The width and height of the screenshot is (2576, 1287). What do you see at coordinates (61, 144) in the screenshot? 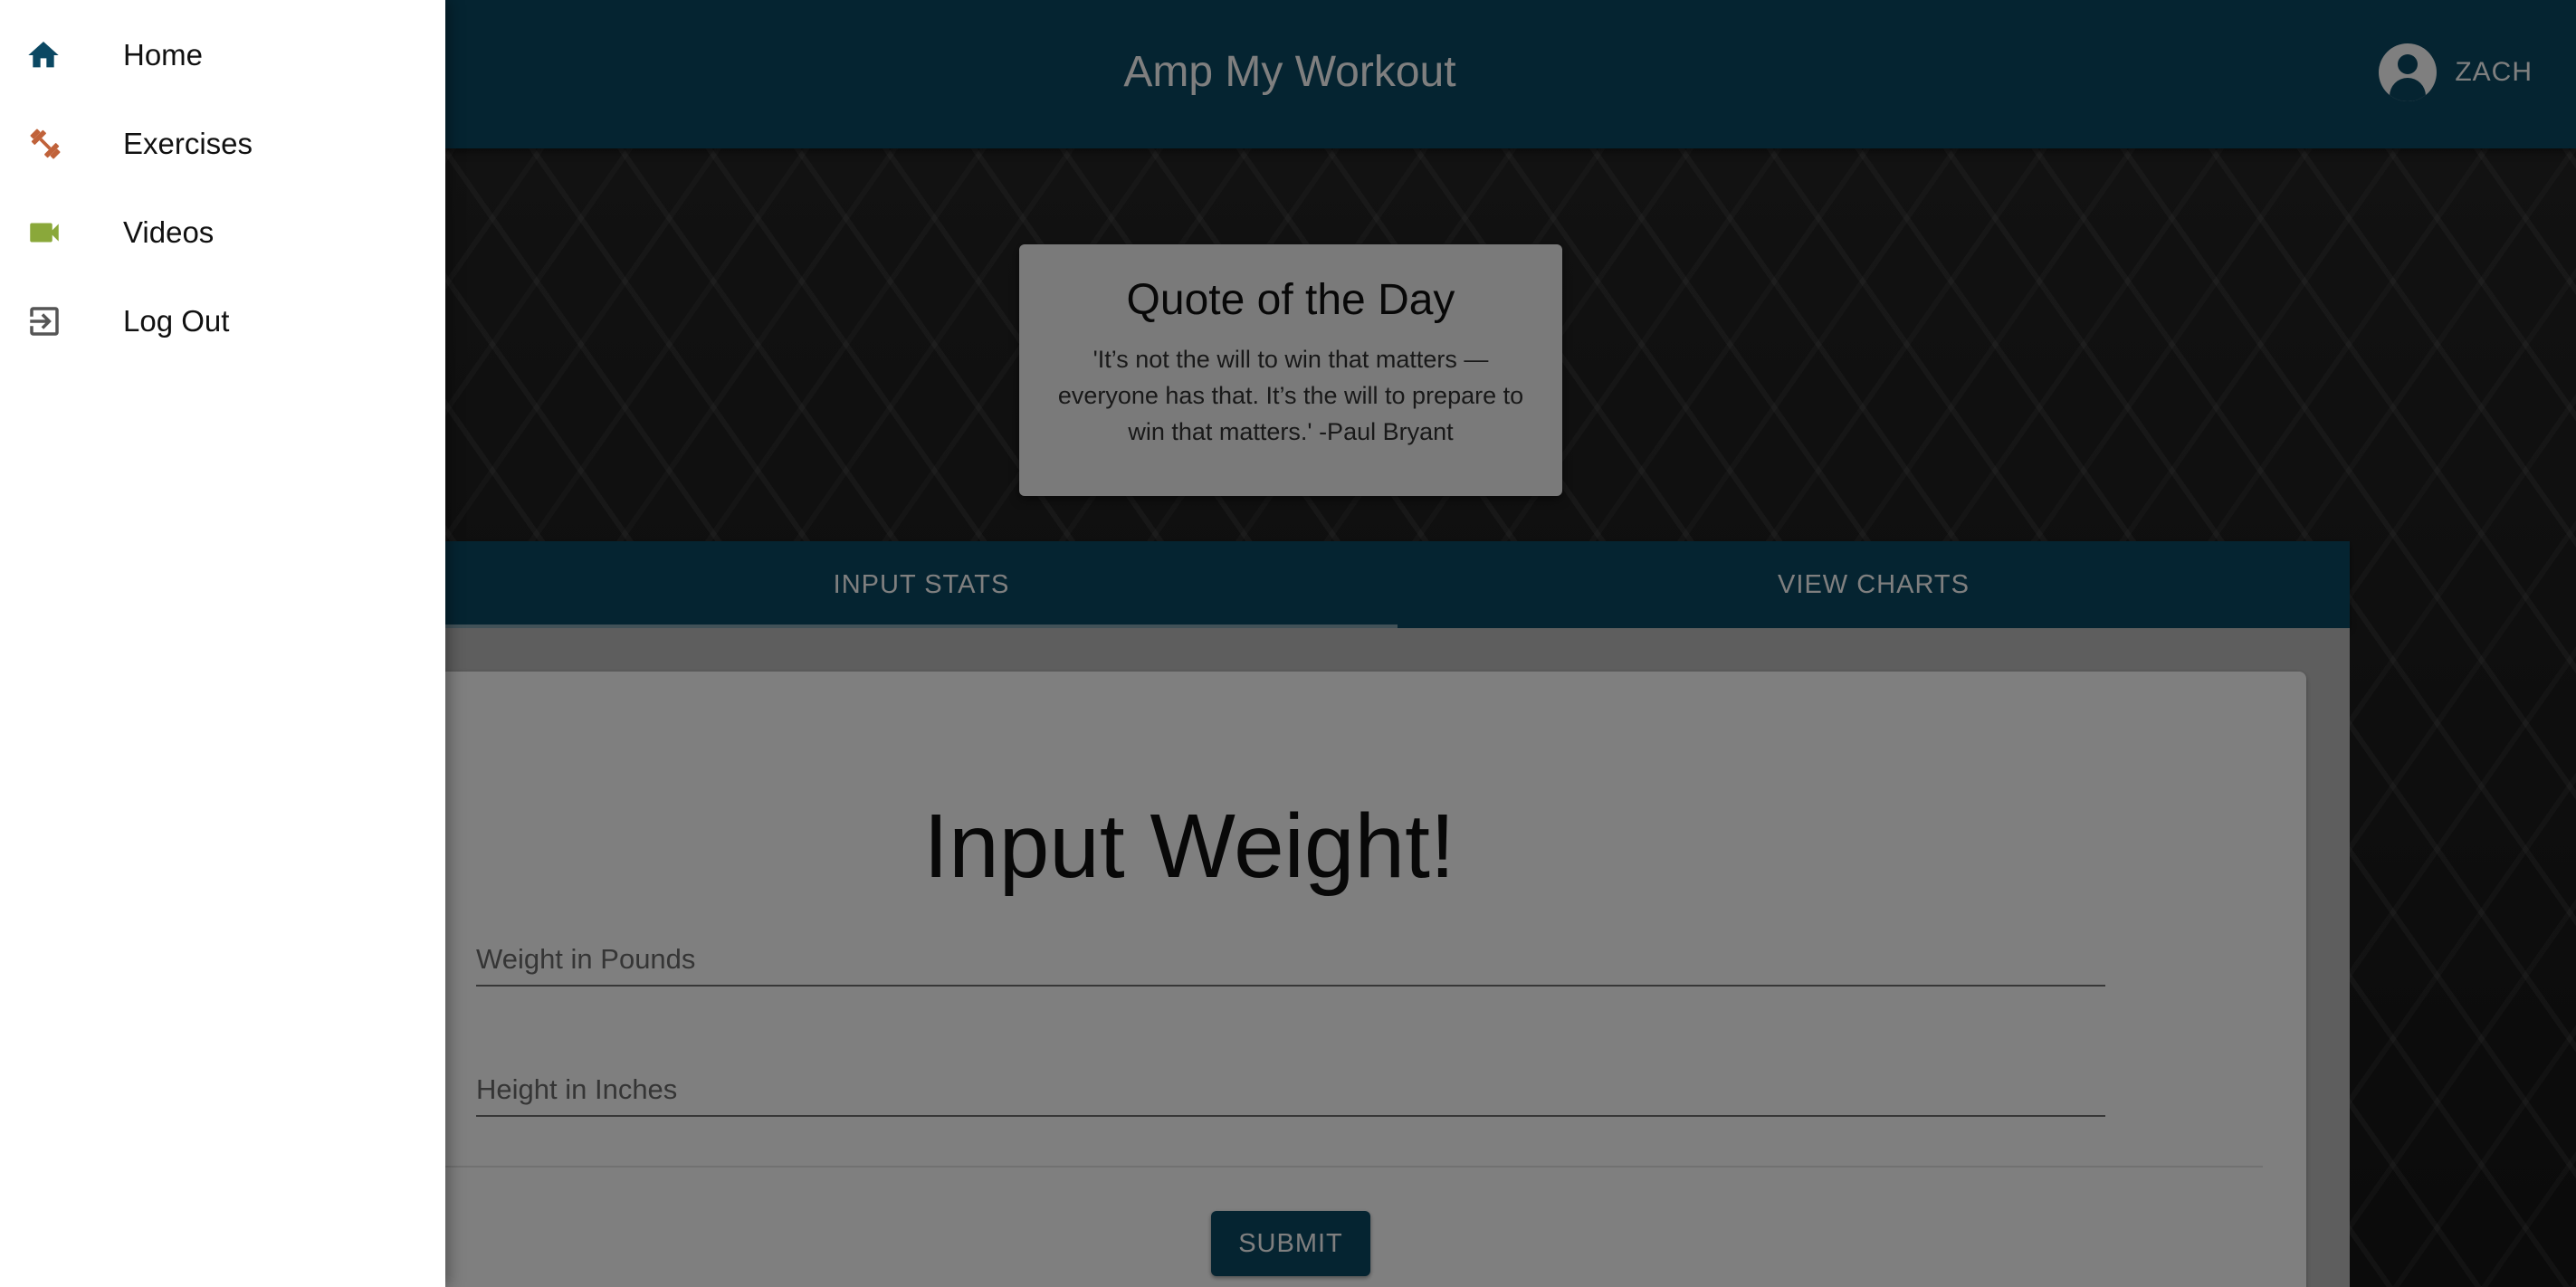
I see `dumbbell-icon` at bounding box center [61, 144].